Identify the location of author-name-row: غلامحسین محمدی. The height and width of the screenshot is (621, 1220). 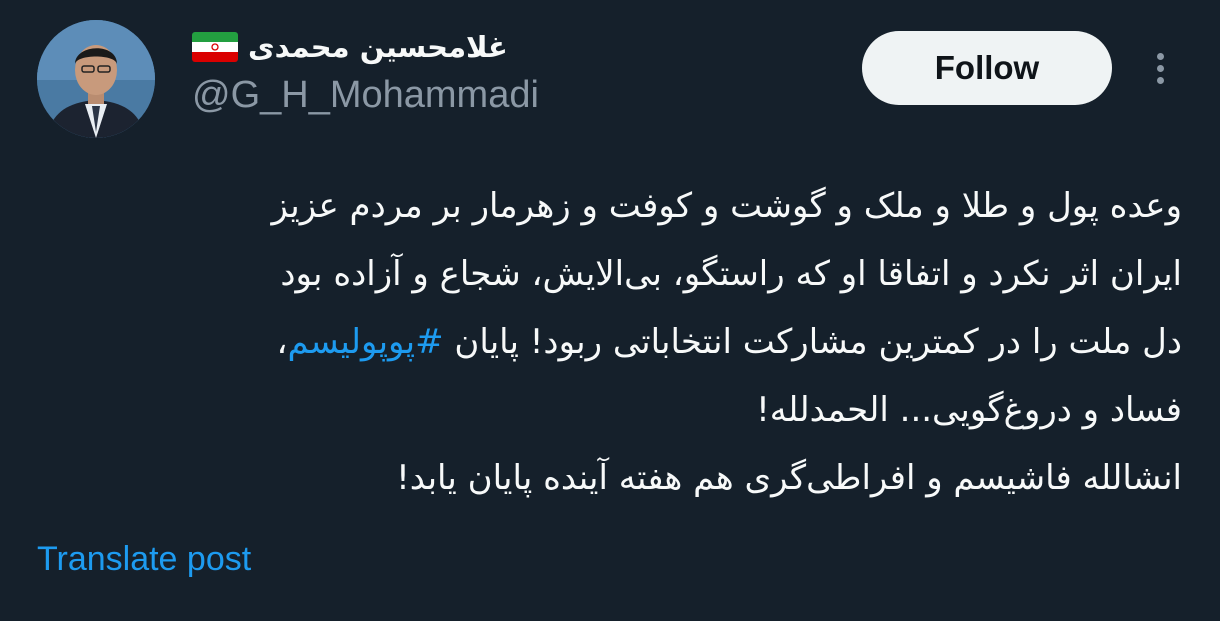
(365, 47).